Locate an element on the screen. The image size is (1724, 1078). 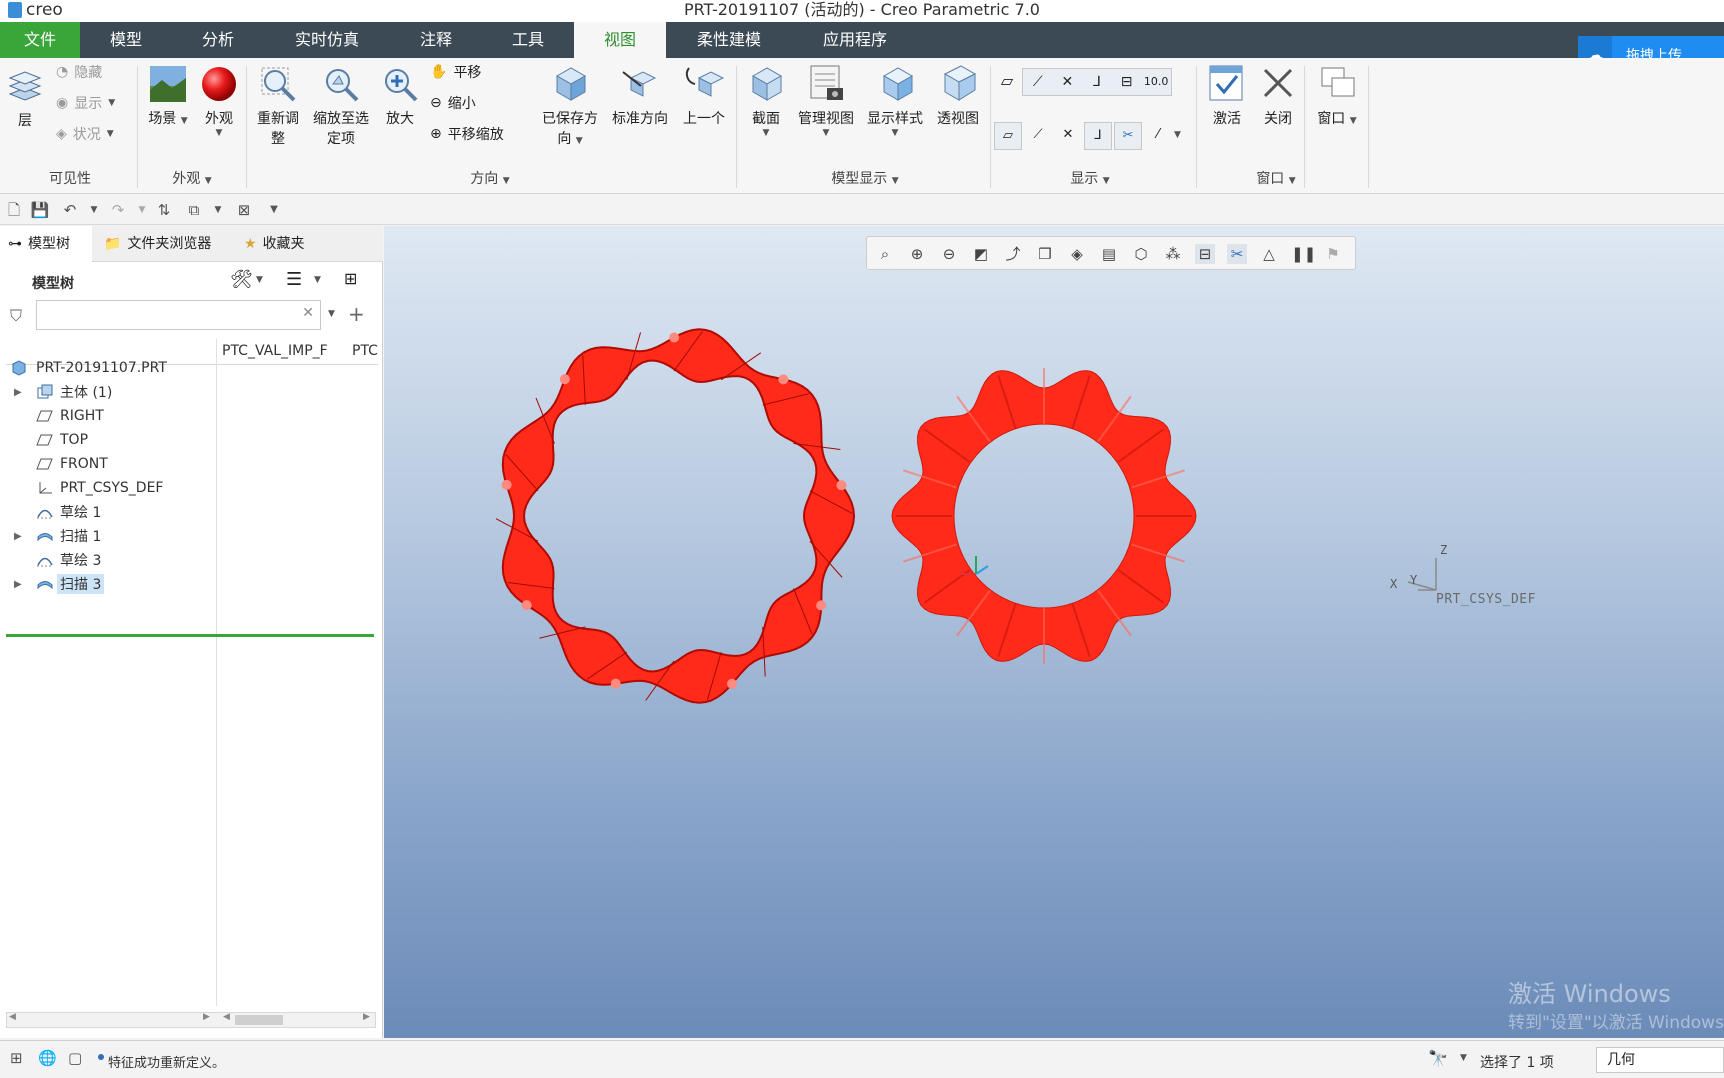
tab-model-tree: ⊶ 模型树 is located at coordinates (46, 244).